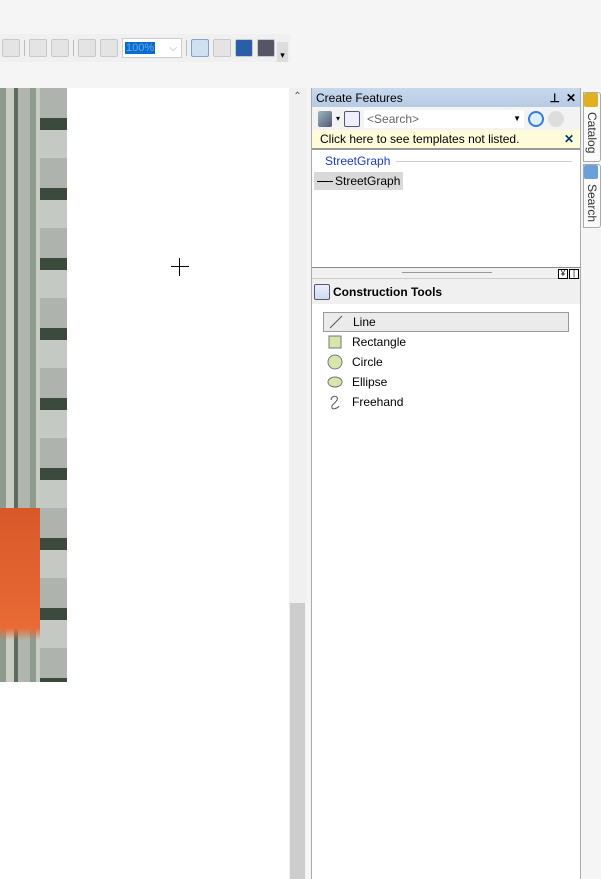  Describe the element at coordinates (592, 133) in the screenshot. I see `tab-label: Catalog` at that location.